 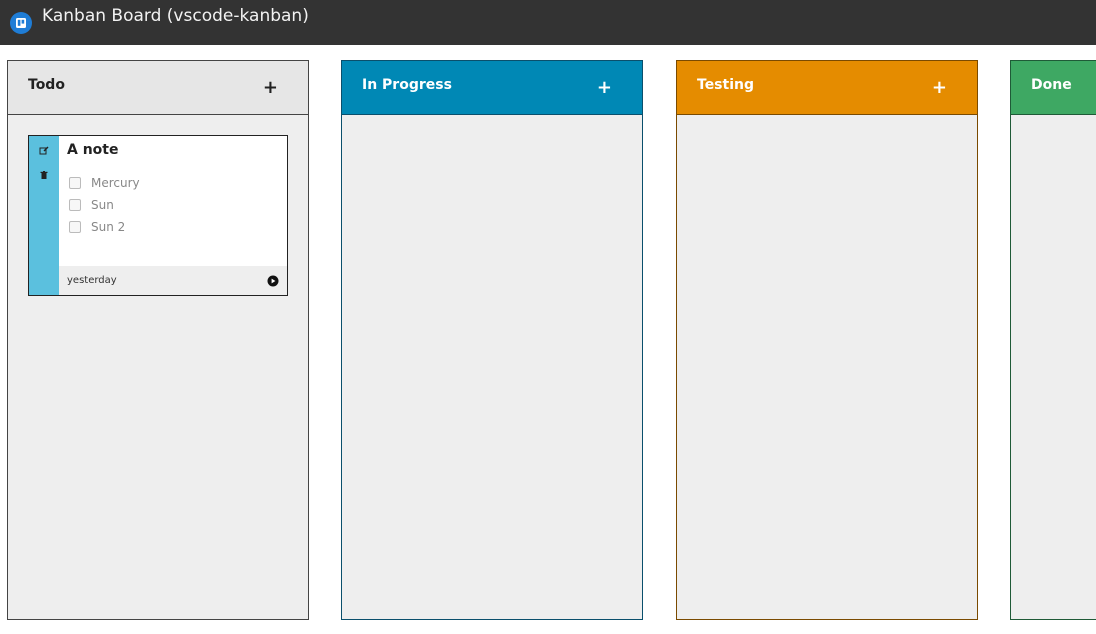 What do you see at coordinates (407, 85) in the screenshot?
I see `column-title: In Progress` at bounding box center [407, 85].